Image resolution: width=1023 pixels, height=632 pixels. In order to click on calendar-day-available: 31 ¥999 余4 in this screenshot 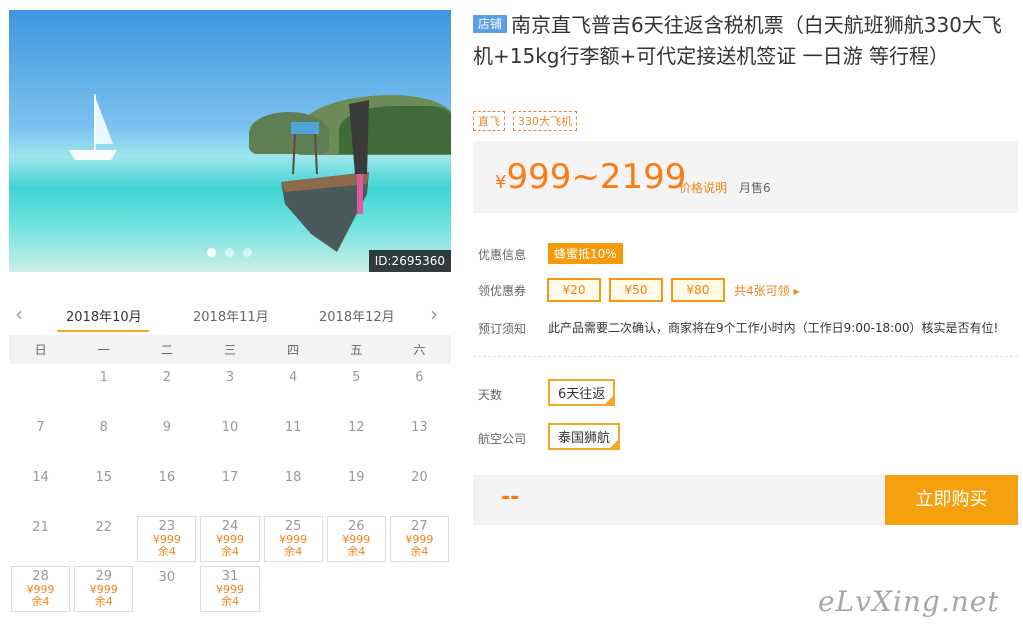, I will do `click(230, 589)`.